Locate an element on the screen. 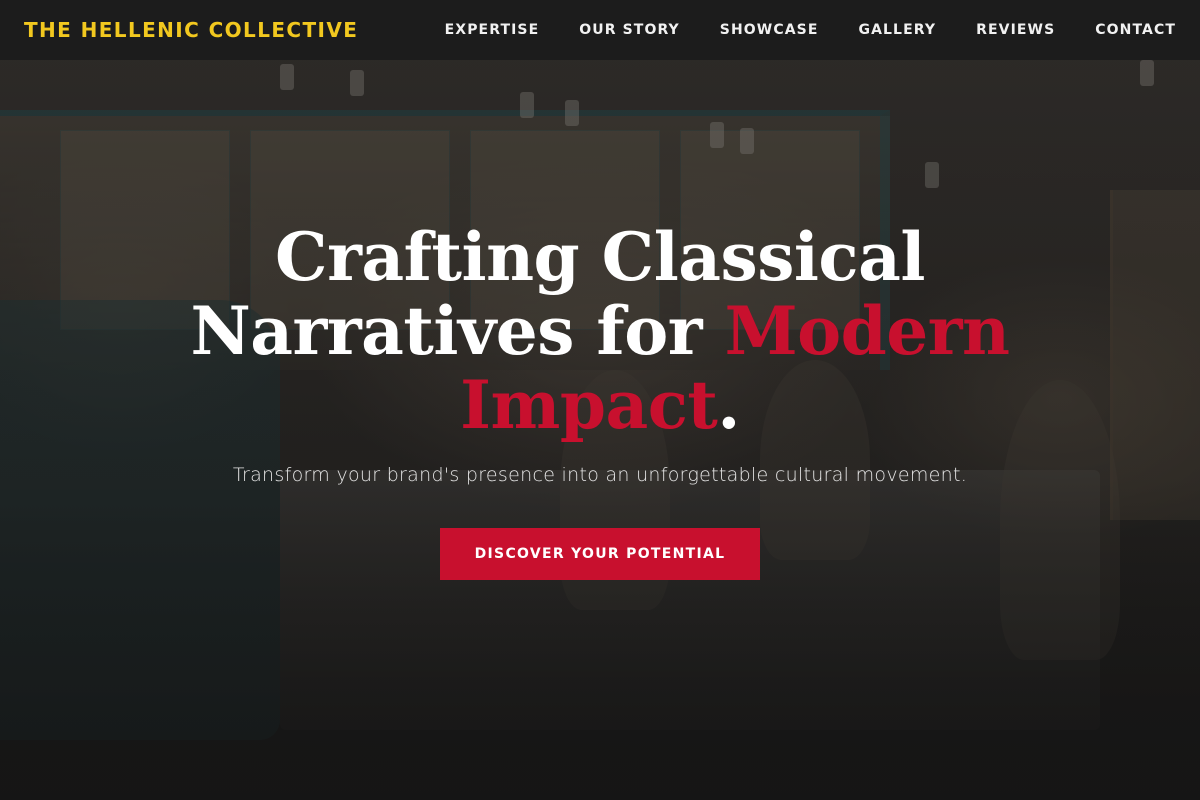 This screenshot has width=1200, height=800. nav-link-our-story: OUR STORY is located at coordinates (629, 30).